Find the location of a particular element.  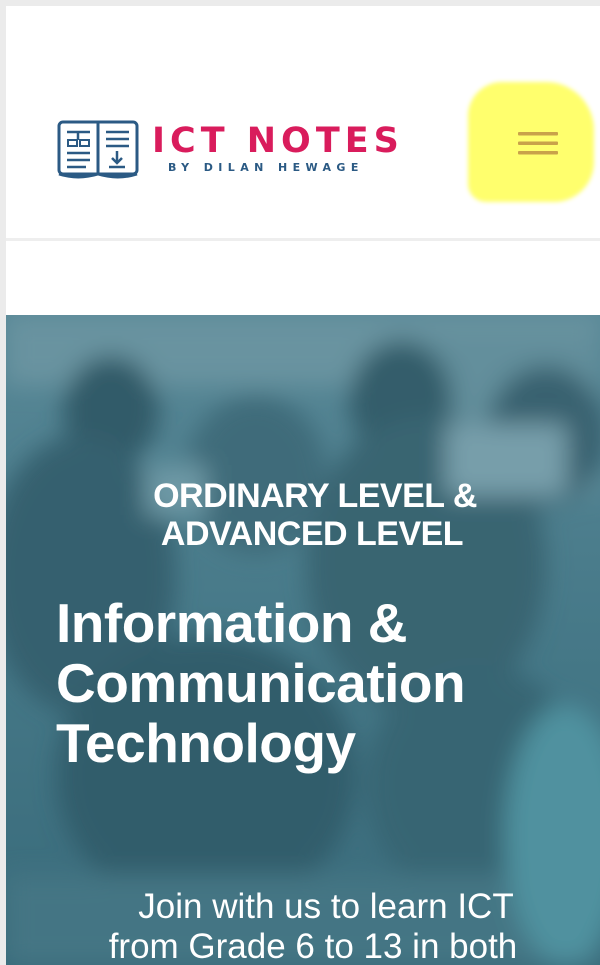

hero-description-line: from Grade 6 to 13 in both is located at coordinates (313, 946).